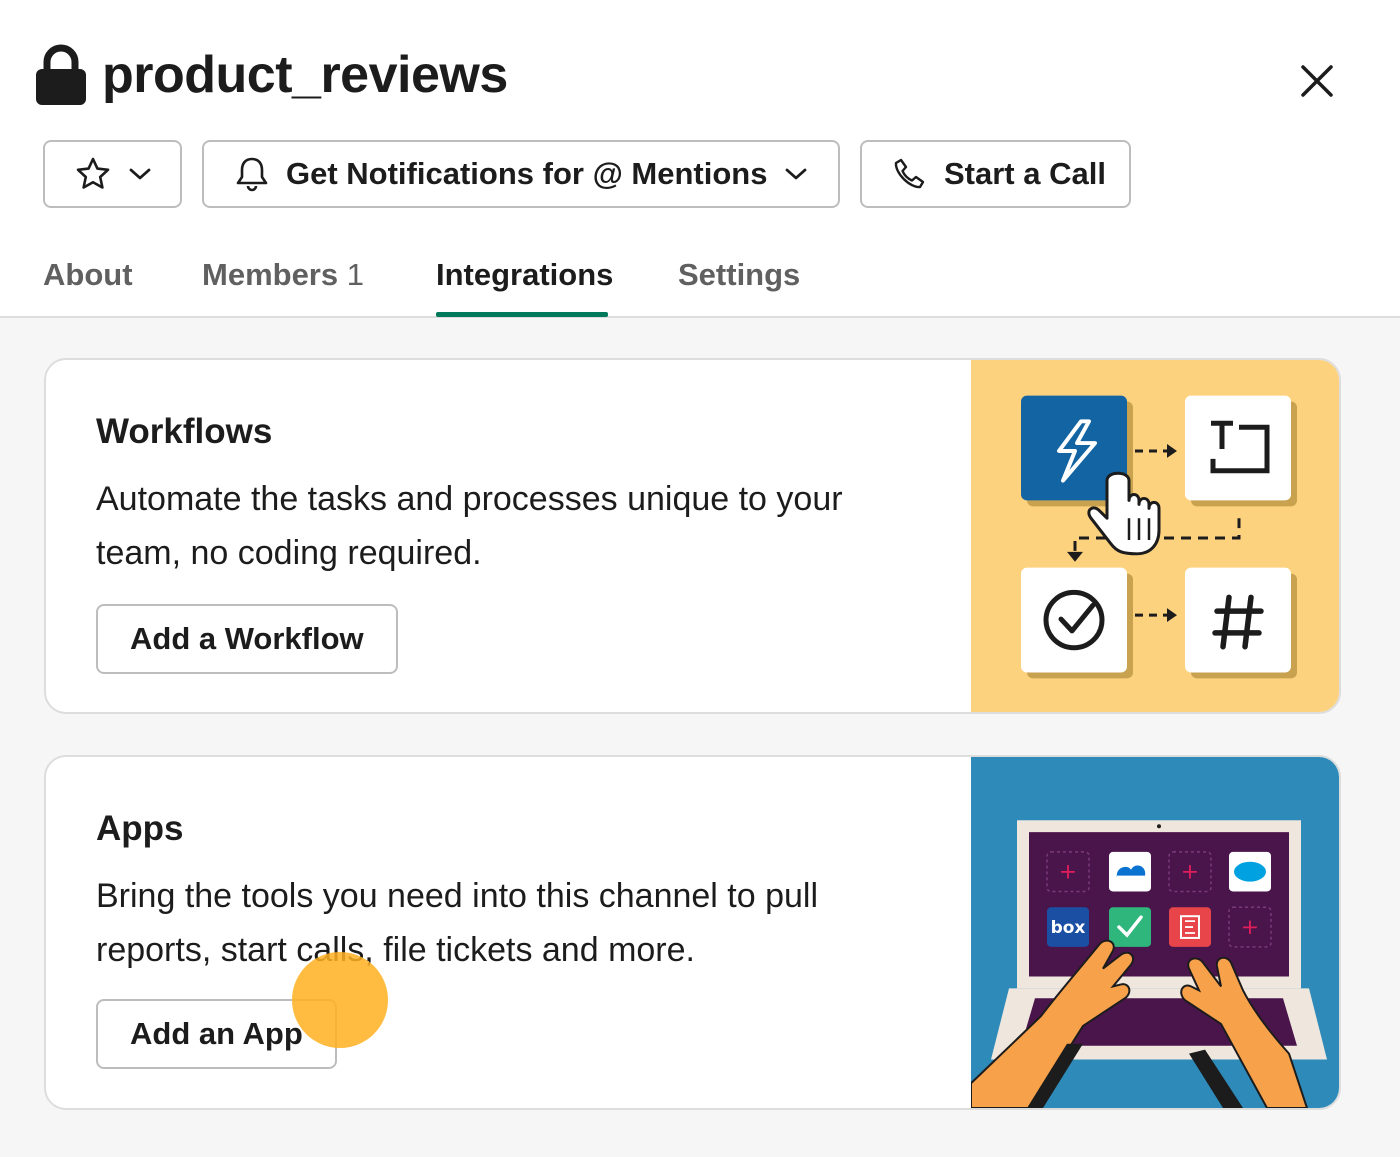 The height and width of the screenshot is (1157, 1400). Describe the element at coordinates (216, 1034) in the screenshot. I see `add-app-button: Add an App` at that location.